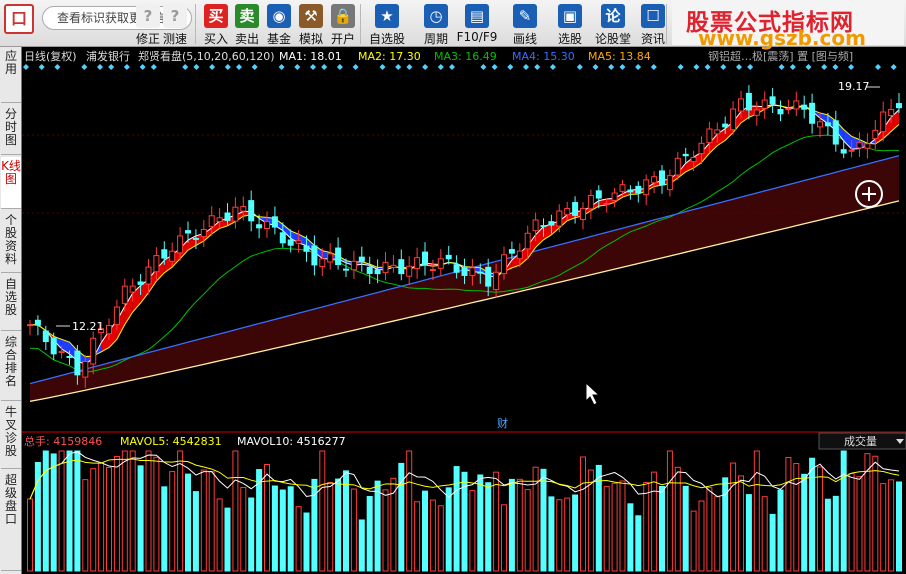 The height and width of the screenshot is (574, 906). Describe the element at coordinates (175, 24) in the screenshot. I see `toolbar-button-1: ? 测速` at that location.